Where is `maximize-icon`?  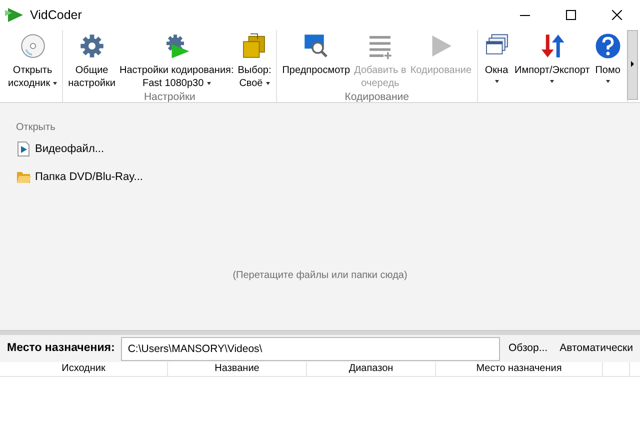
maximize-icon is located at coordinates (571, 15).